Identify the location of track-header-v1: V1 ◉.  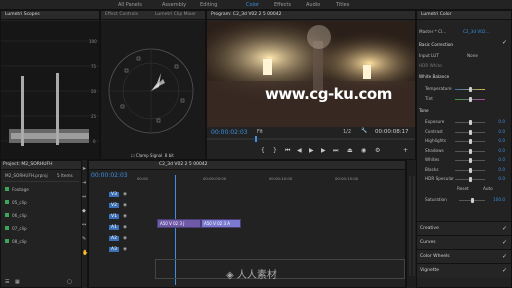
(113, 218).